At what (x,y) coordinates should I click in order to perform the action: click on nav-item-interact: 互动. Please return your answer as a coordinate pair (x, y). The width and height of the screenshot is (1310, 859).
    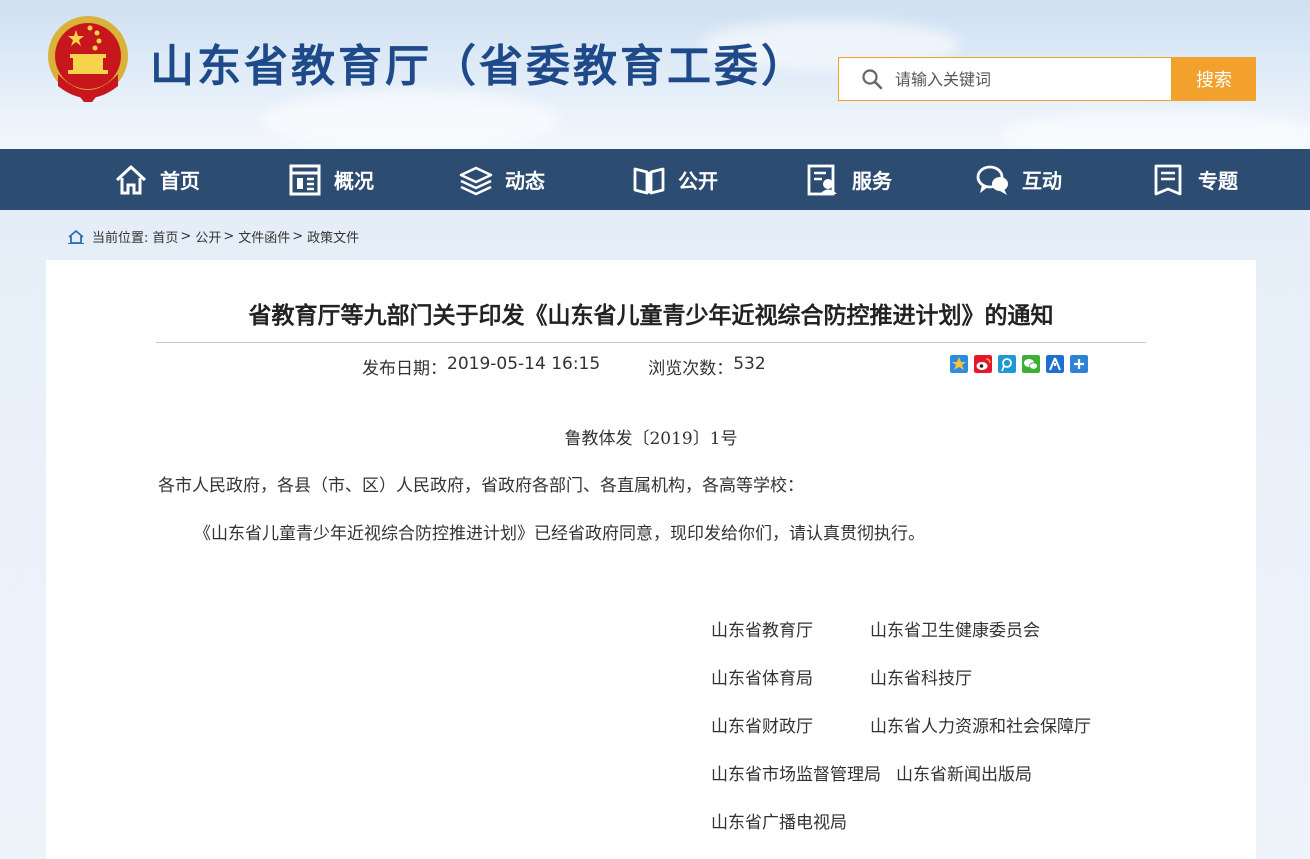
    Looking at the image, I should click on (1019, 179).